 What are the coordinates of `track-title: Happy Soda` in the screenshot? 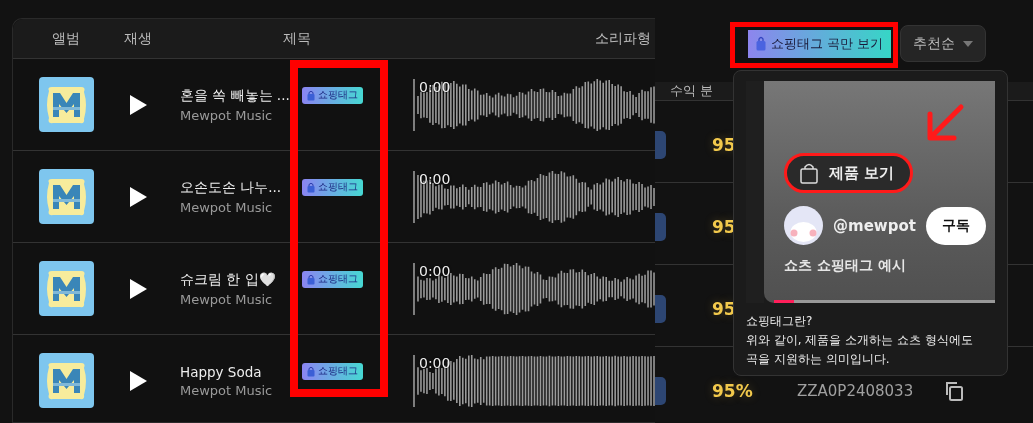 It's located at (221, 371).